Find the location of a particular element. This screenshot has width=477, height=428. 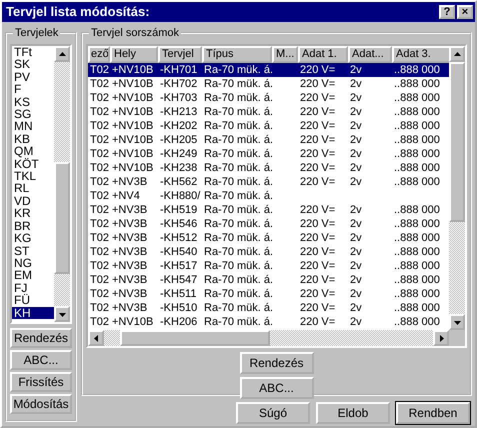

list-item: KG is located at coordinates (33, 238).